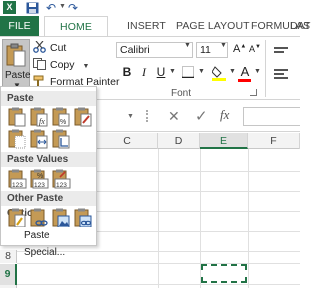 This screenshot has width=320, height=288. I want to click on undo-icon: ↶, so click(52, 8).